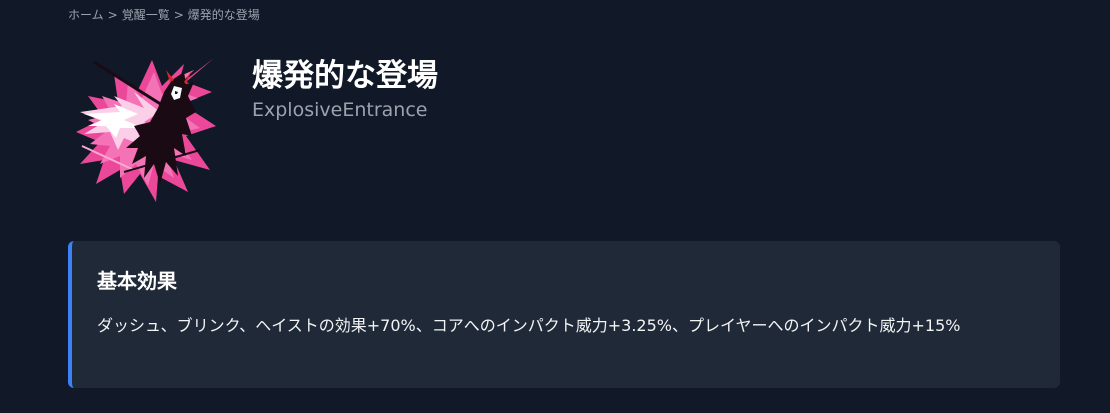 This screenshot has width=1110, height=413. Describe the element at coordinates (345, 76) in the screenshot. I see `page-title: 爆発的な登場` at that location.